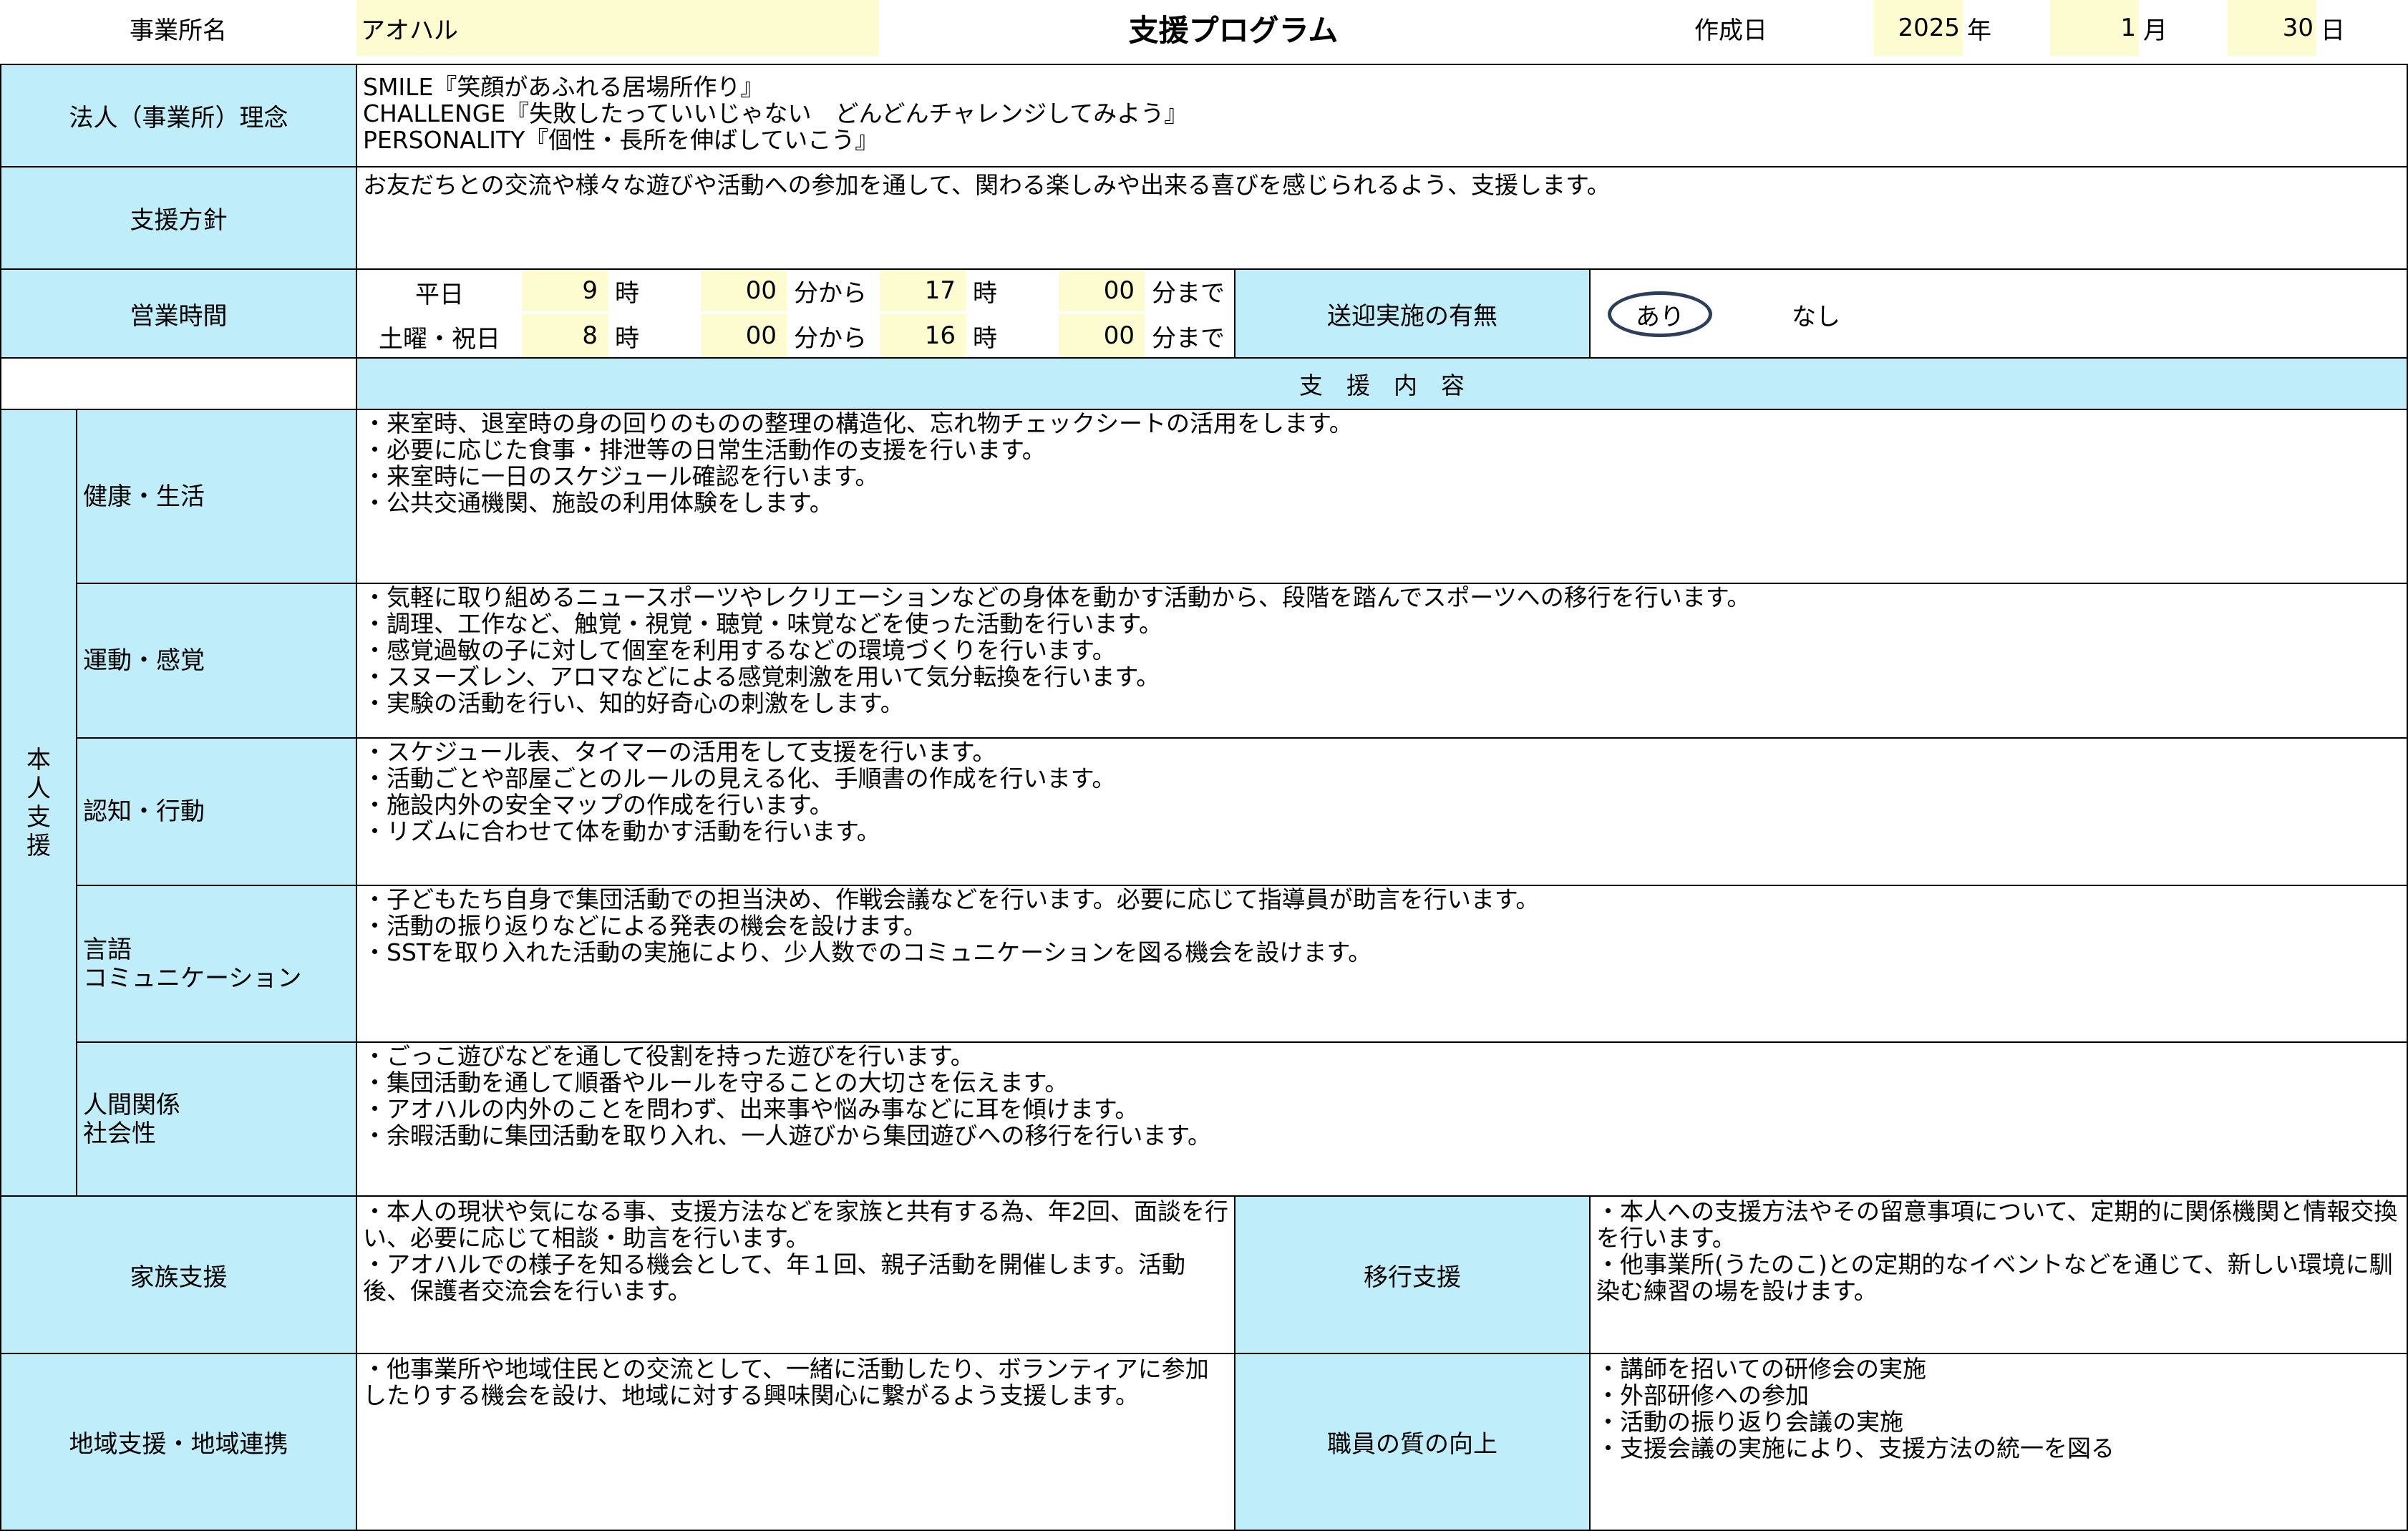 Image resolution: width=2408 pixels, height=1531 pixels. What do you see at coordinates (1102, 290) in the screenshot?
I see `weekday-end-minute: 00` at bounding box center [1102, 290].